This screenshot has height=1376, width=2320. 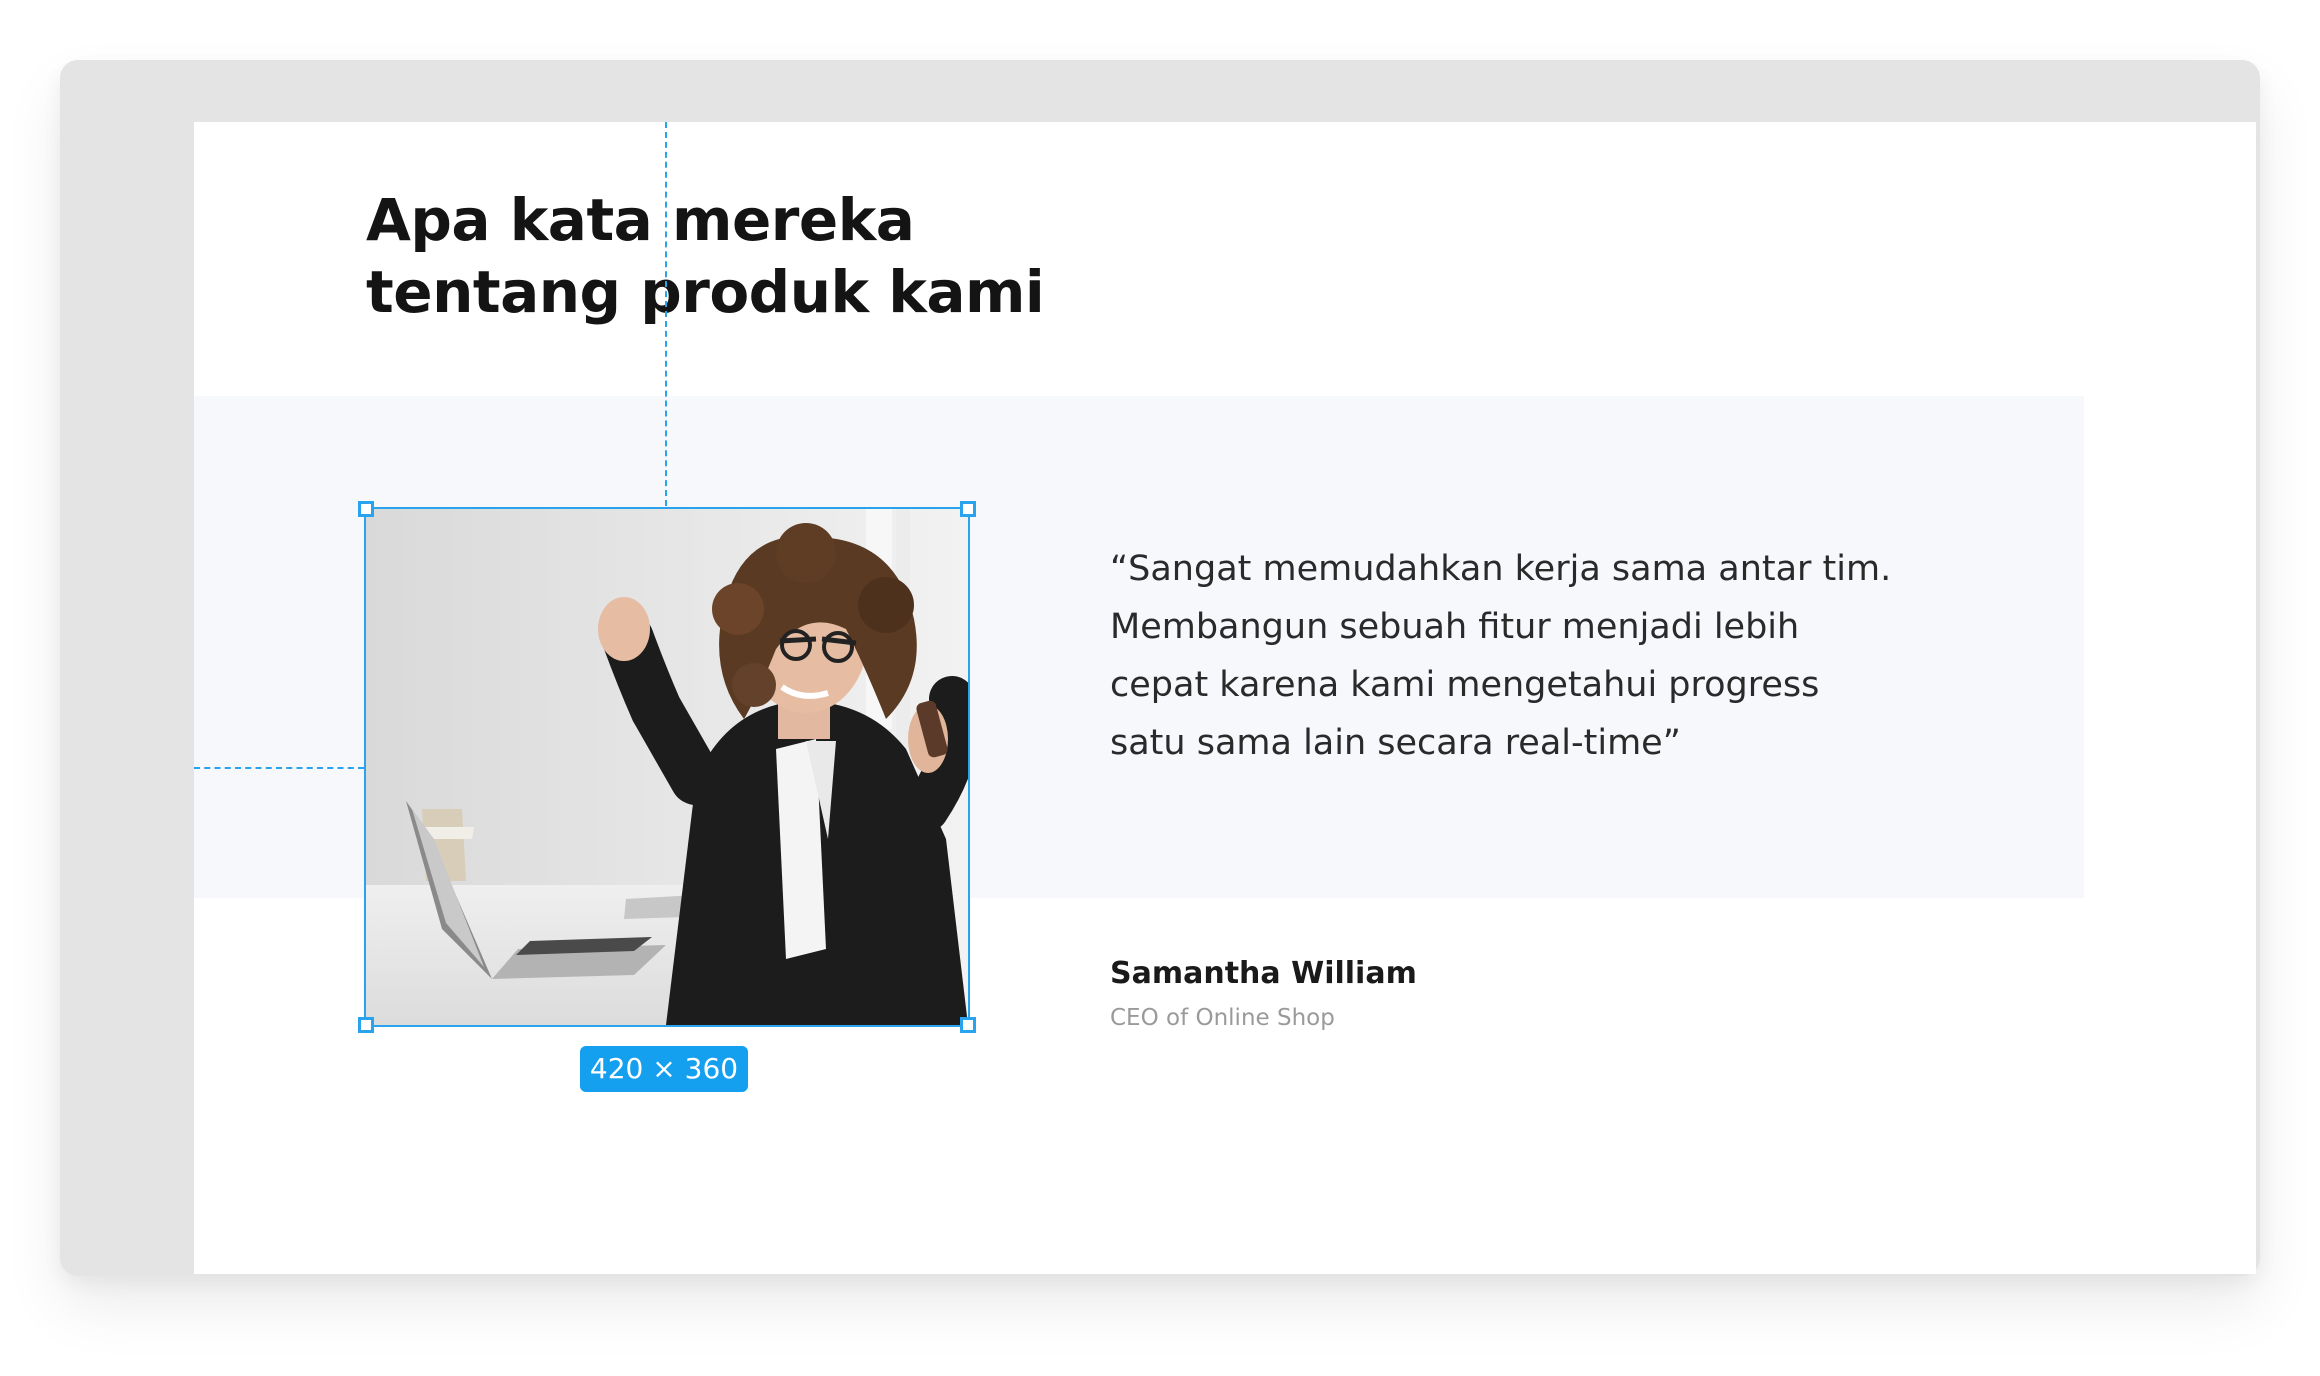 I want to click on author-role: CEO of Online Shop, so click(x=1222, y=1018).